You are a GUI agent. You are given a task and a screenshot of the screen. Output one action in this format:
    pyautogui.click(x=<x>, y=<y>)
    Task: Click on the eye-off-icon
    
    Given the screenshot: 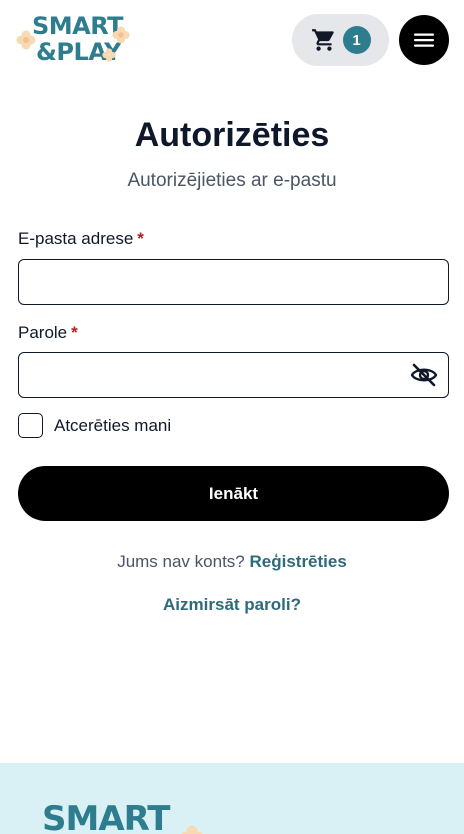 What is the action you would take?
    pyautogui.click(x=424, y=375)
    